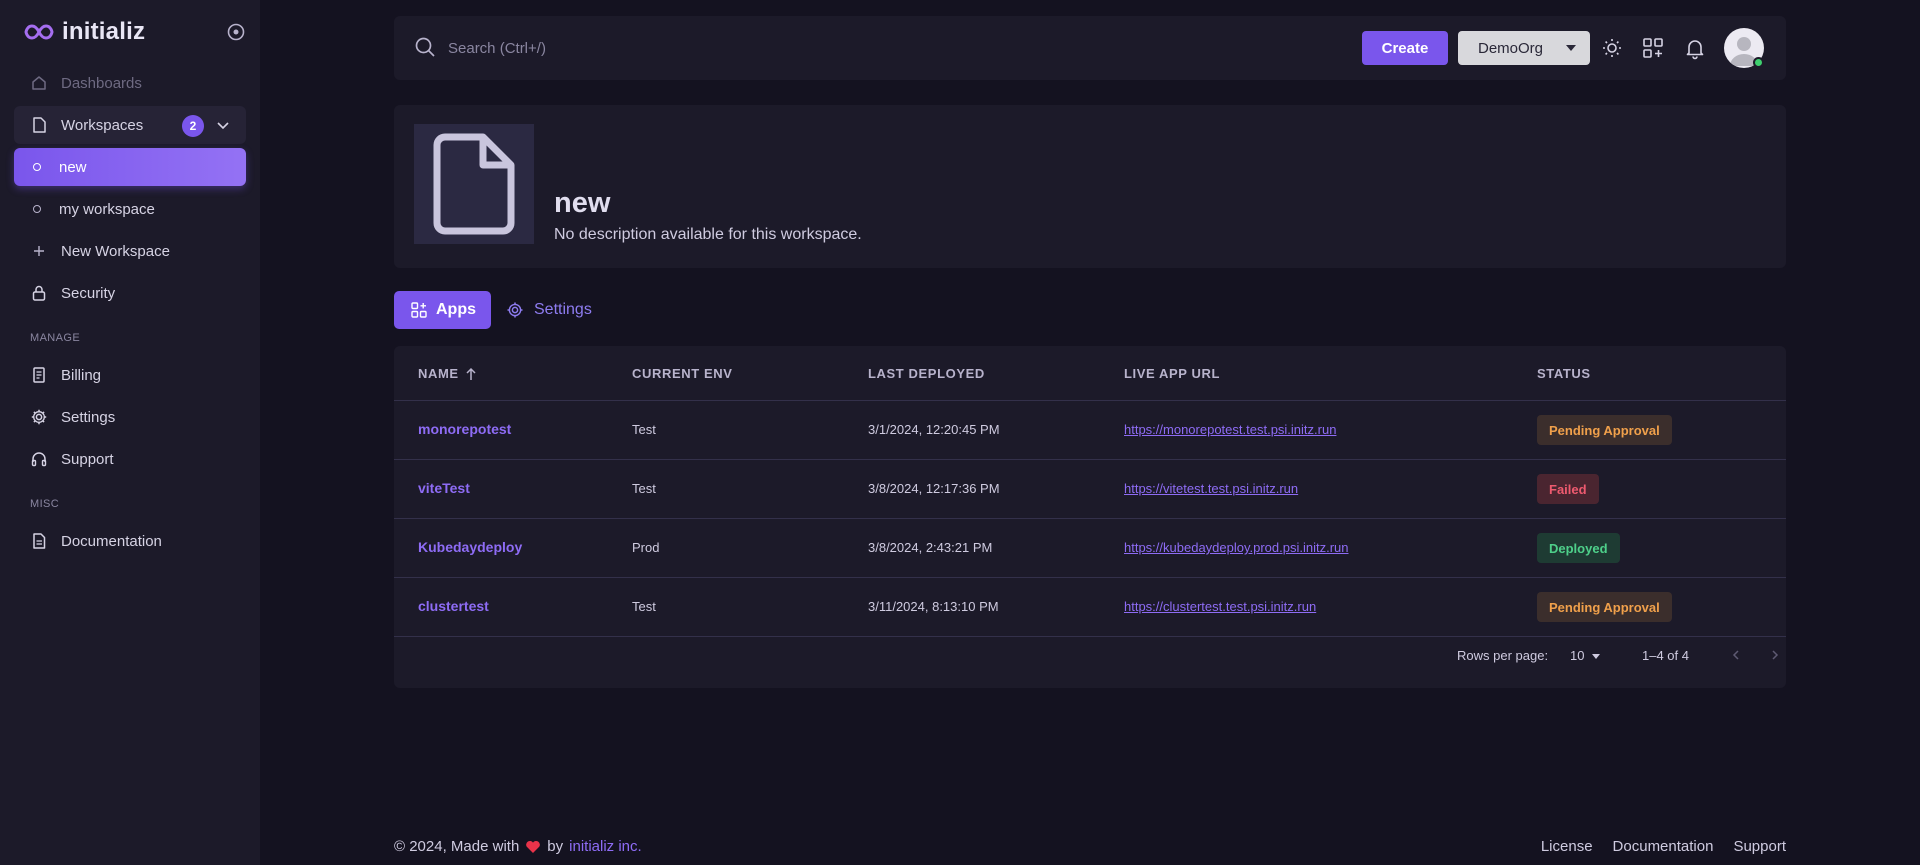 This screenshot has height=865, width=1920. What do you see at coordinates (104, 31) in the screenshot?
I see `brand-name: initializ` at bounding box center [104, 31].